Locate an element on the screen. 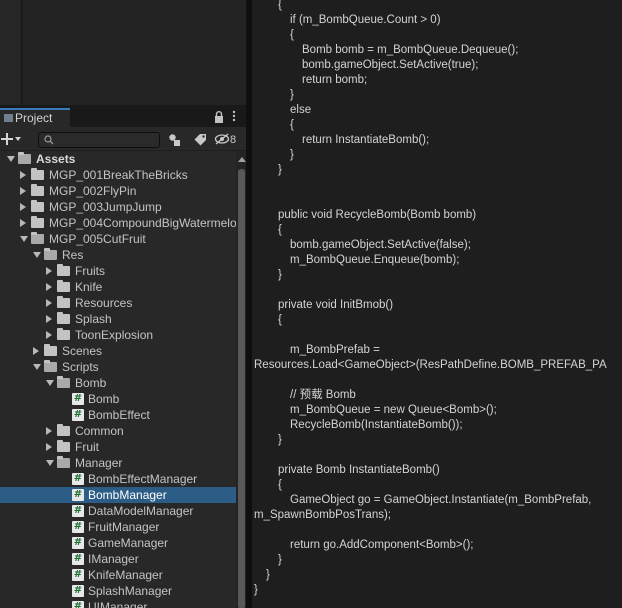  tree-item-script: # BombEffect is located at coordinates (118, 415).